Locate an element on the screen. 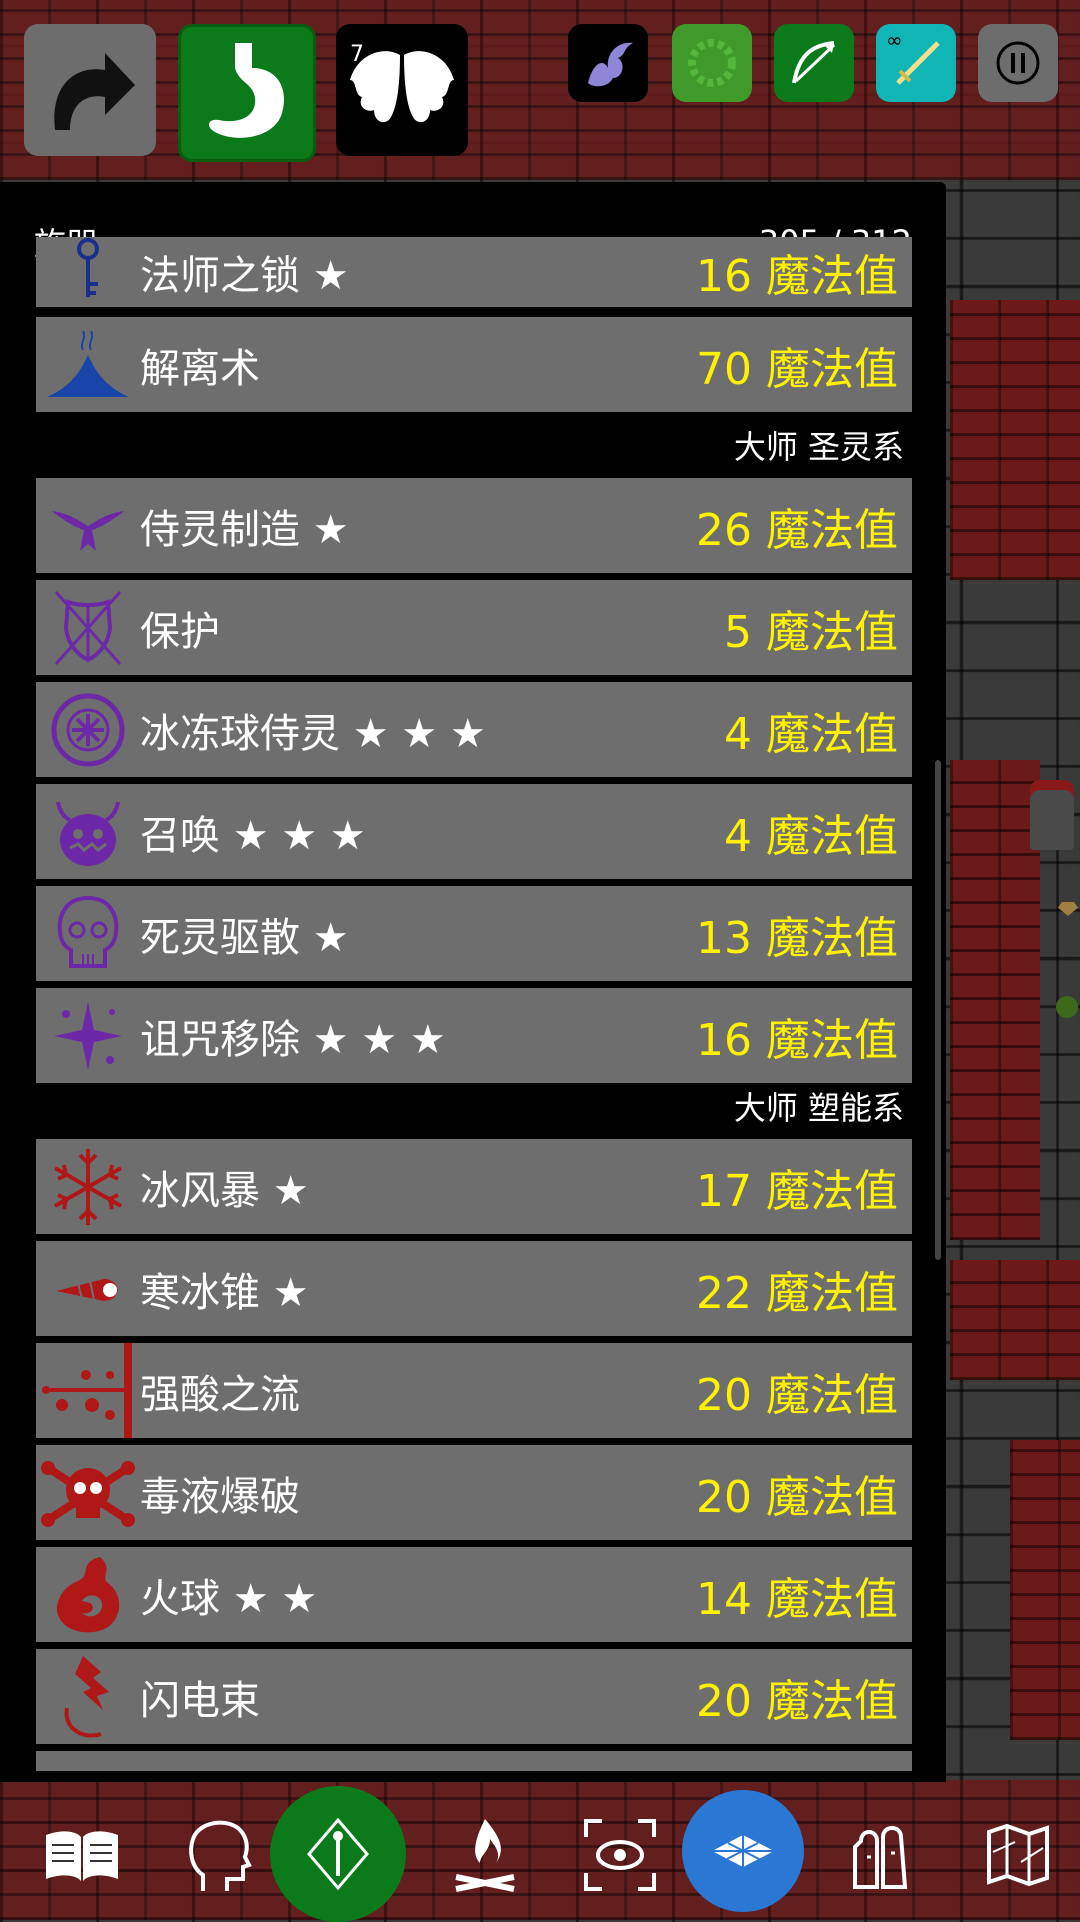 The height and width of the screenshot is (1922, 1080). spell-row: 火球 ★ ★ 14 魔法值 is located at coordinates (474, 1594).